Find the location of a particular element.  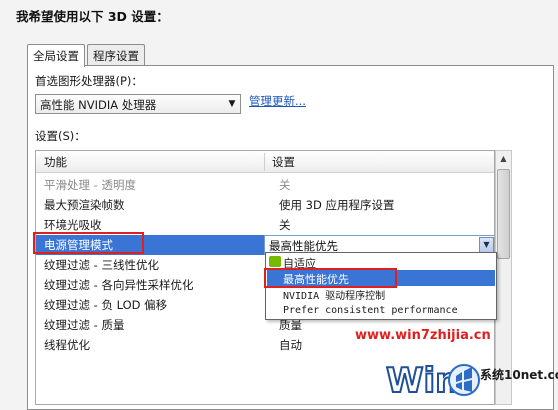

option-label: 最高性能优先 is located at coordinates (316, 279).